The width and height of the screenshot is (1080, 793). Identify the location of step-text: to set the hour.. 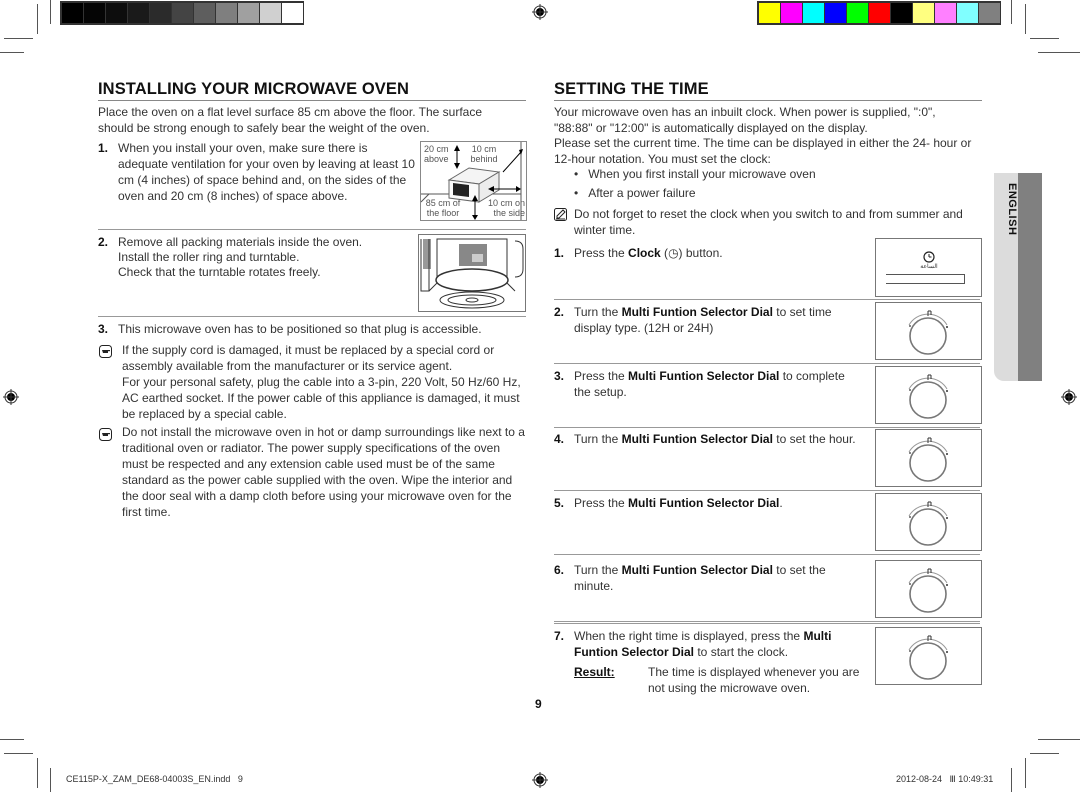
(814, 439).